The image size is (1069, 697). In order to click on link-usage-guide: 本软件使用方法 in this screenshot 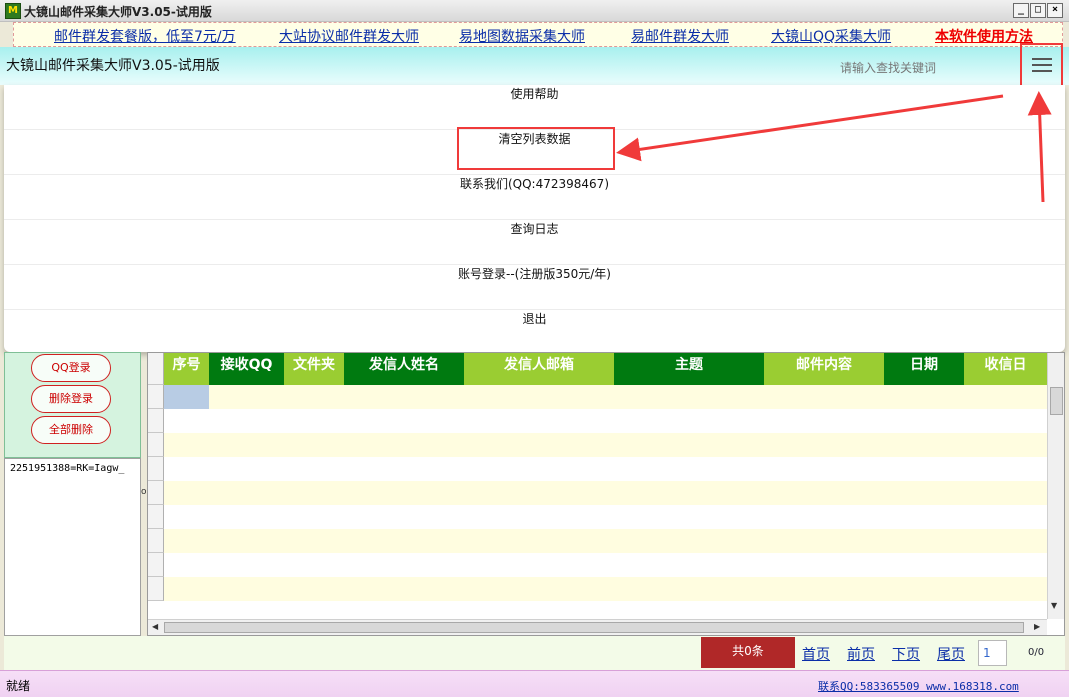, I will do `click(984, 36)`.